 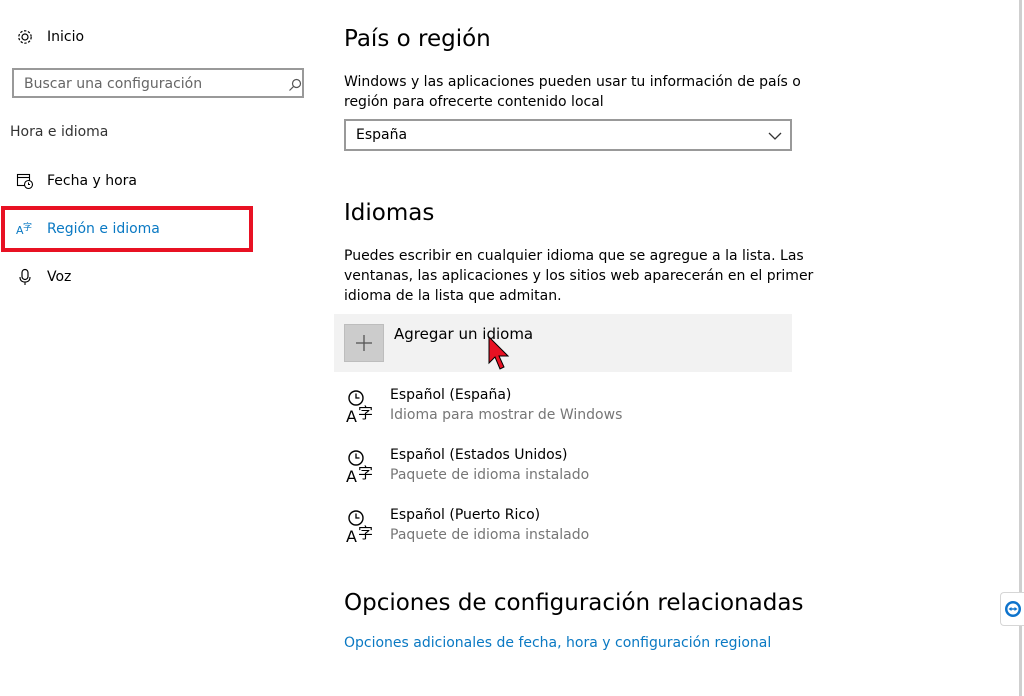 I want to click on add-language-button: Agregar un idioma, so click(x=563, y=343).